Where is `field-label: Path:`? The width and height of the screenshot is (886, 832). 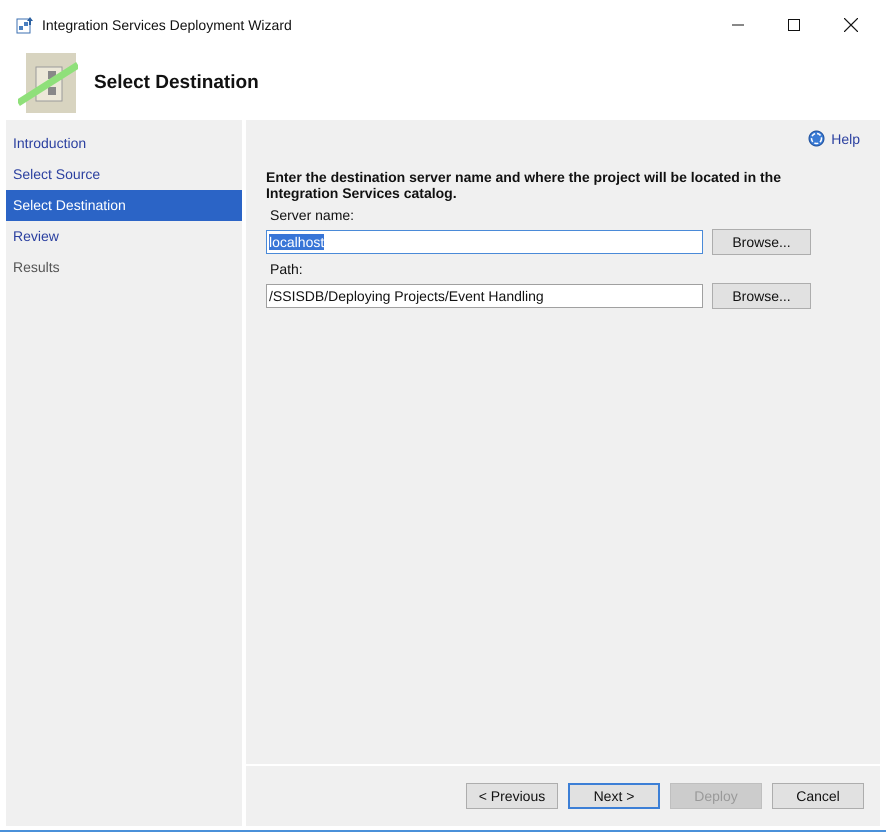 field-label: Path: is located at coordinates (286, 269).